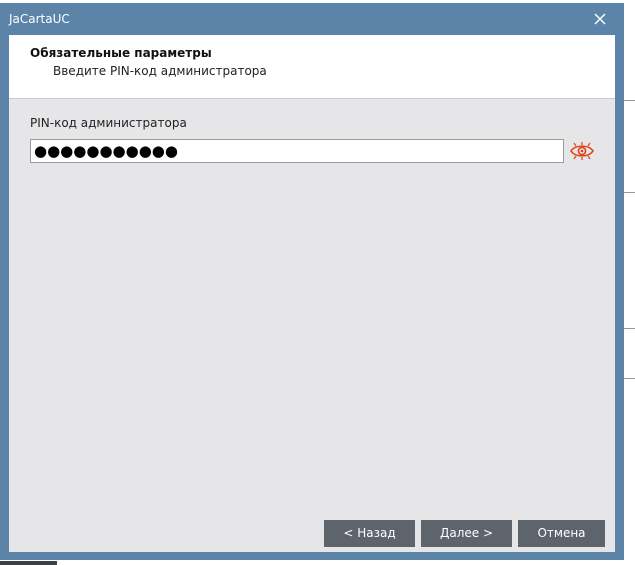  I want to click on window-title: JaCartaUC, so click(39, 19).